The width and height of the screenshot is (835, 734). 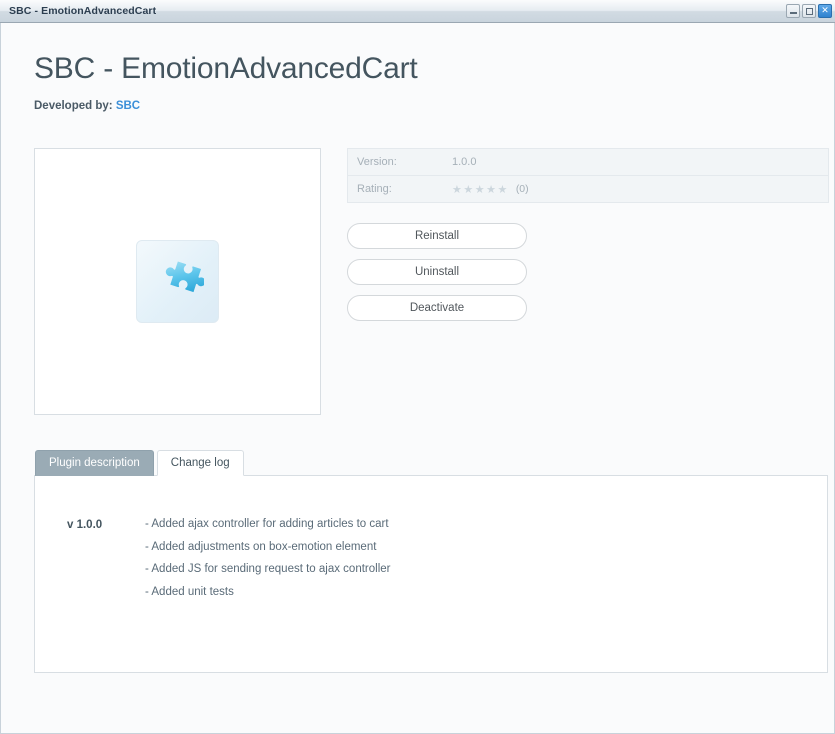 I want to click on plugin-icon-tile, so click(x=177, y=281).